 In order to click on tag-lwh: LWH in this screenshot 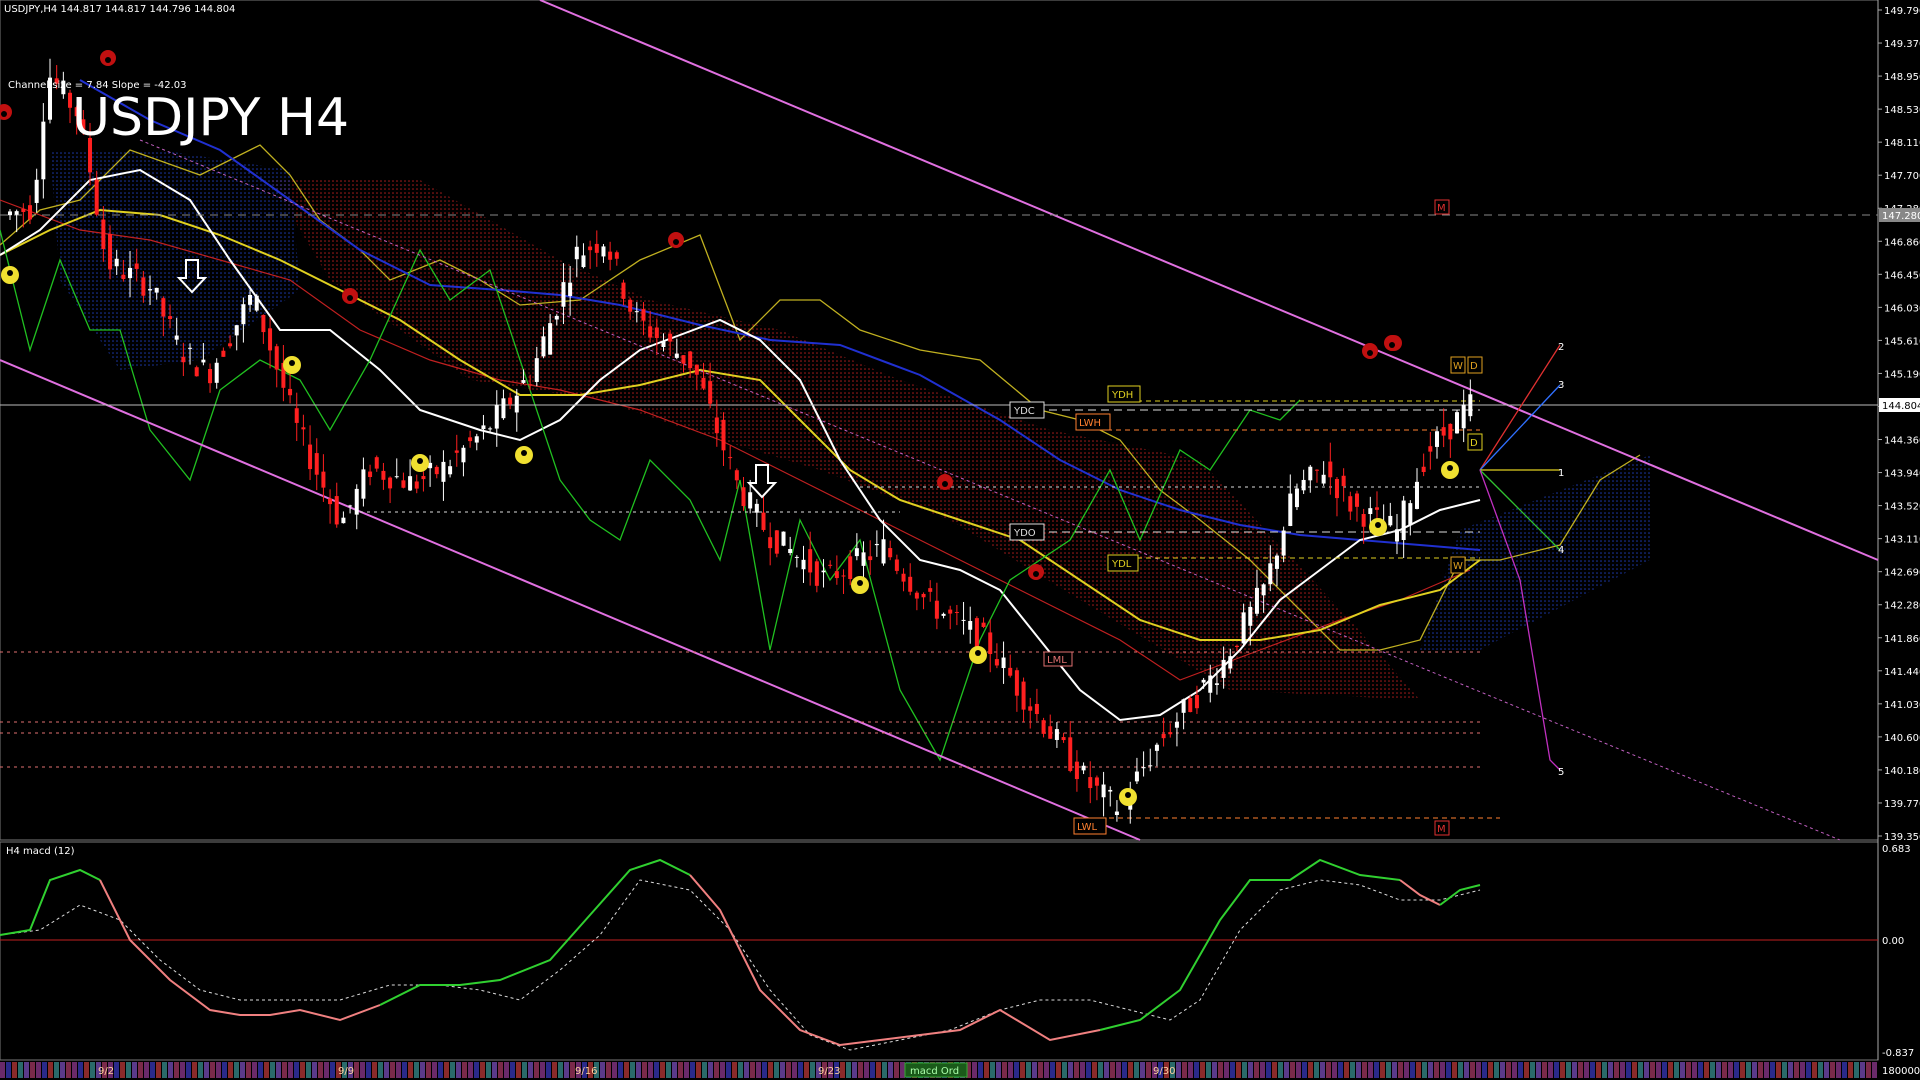, I will do `click(1093, 422)`.